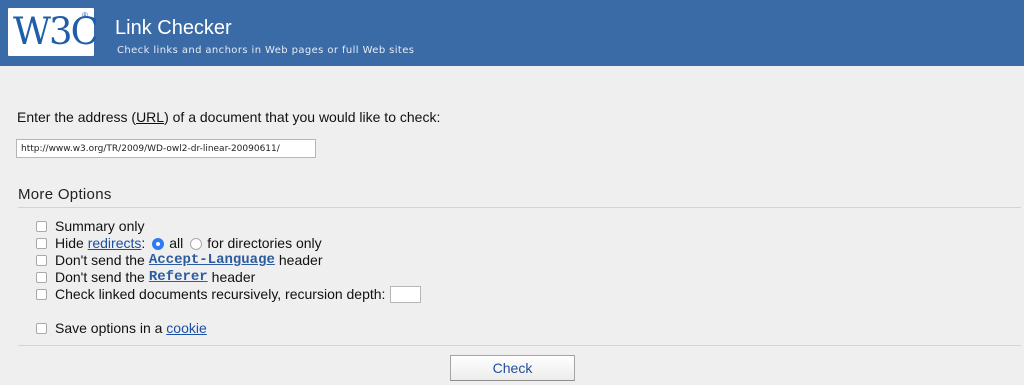  I want to click on hide-redirects-option: Hide redirects: all for directories only, so click(179, 243).